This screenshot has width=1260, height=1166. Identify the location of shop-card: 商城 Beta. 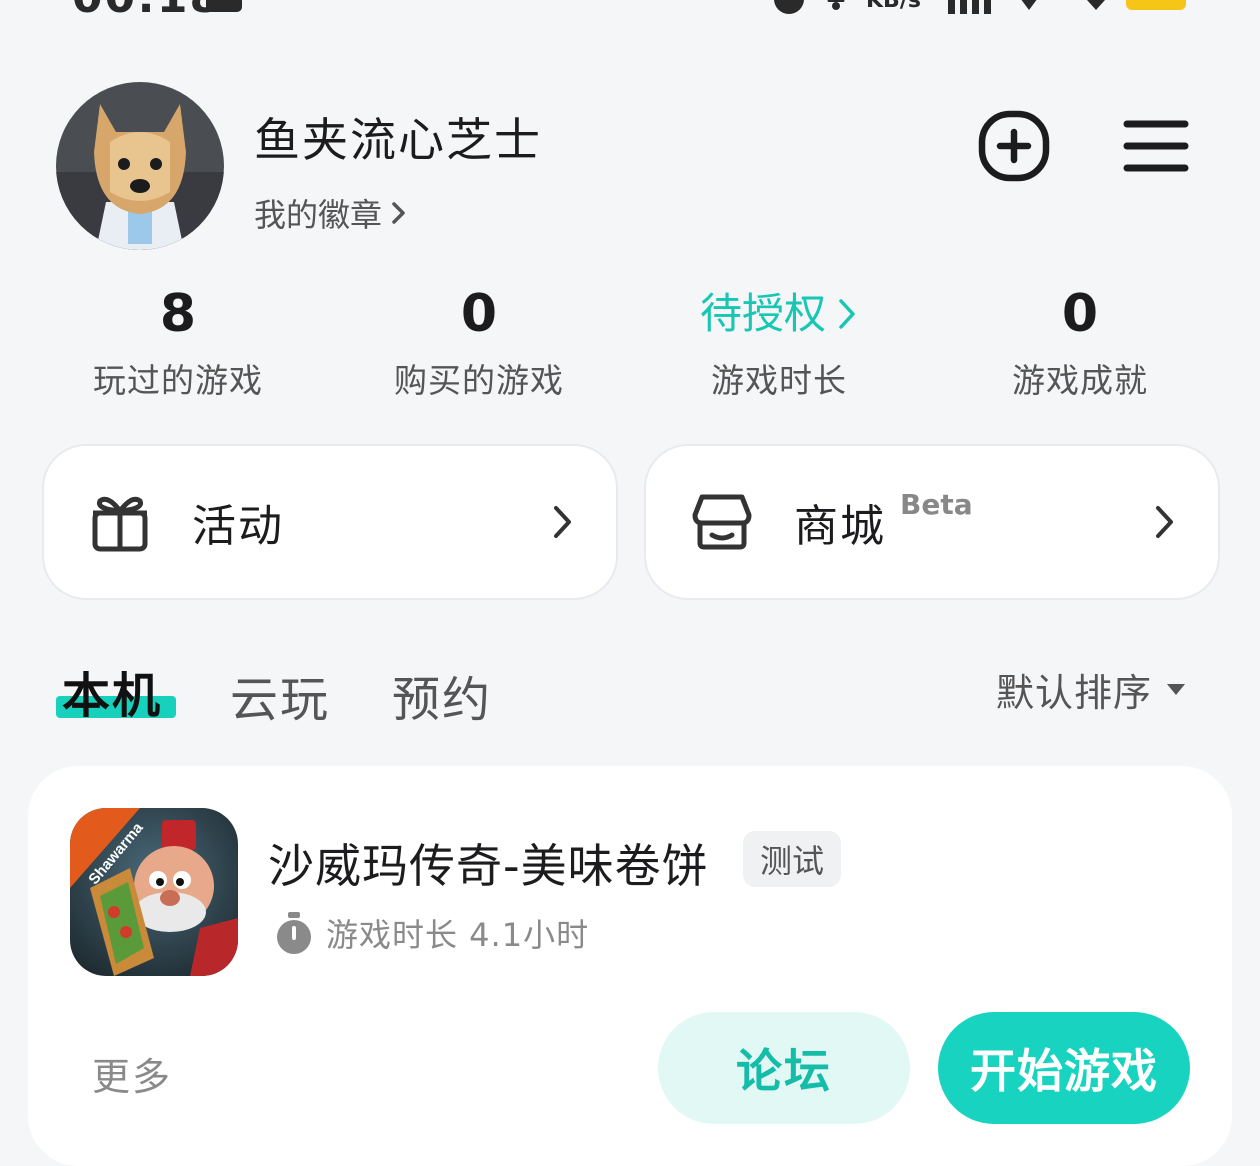
(932, 522).